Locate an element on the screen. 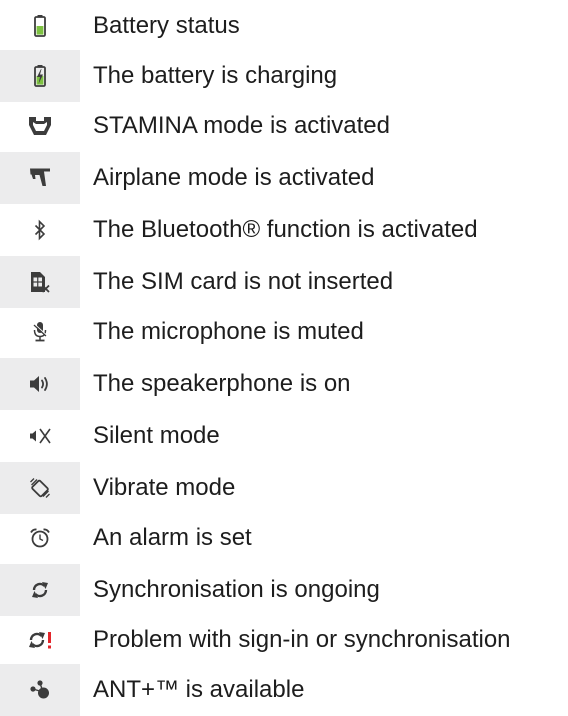  microphone-muted-icon is located at coordinates (40, 332).